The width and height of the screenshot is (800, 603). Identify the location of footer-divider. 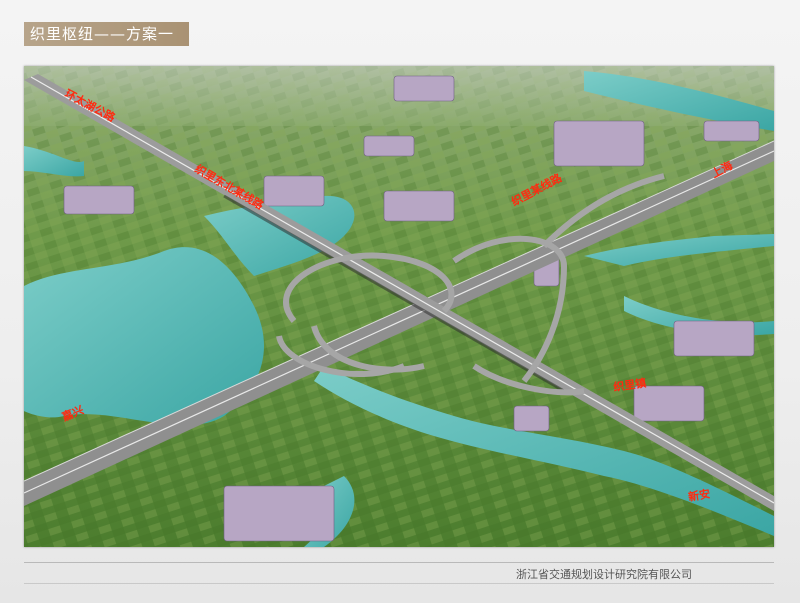
(399, 562).